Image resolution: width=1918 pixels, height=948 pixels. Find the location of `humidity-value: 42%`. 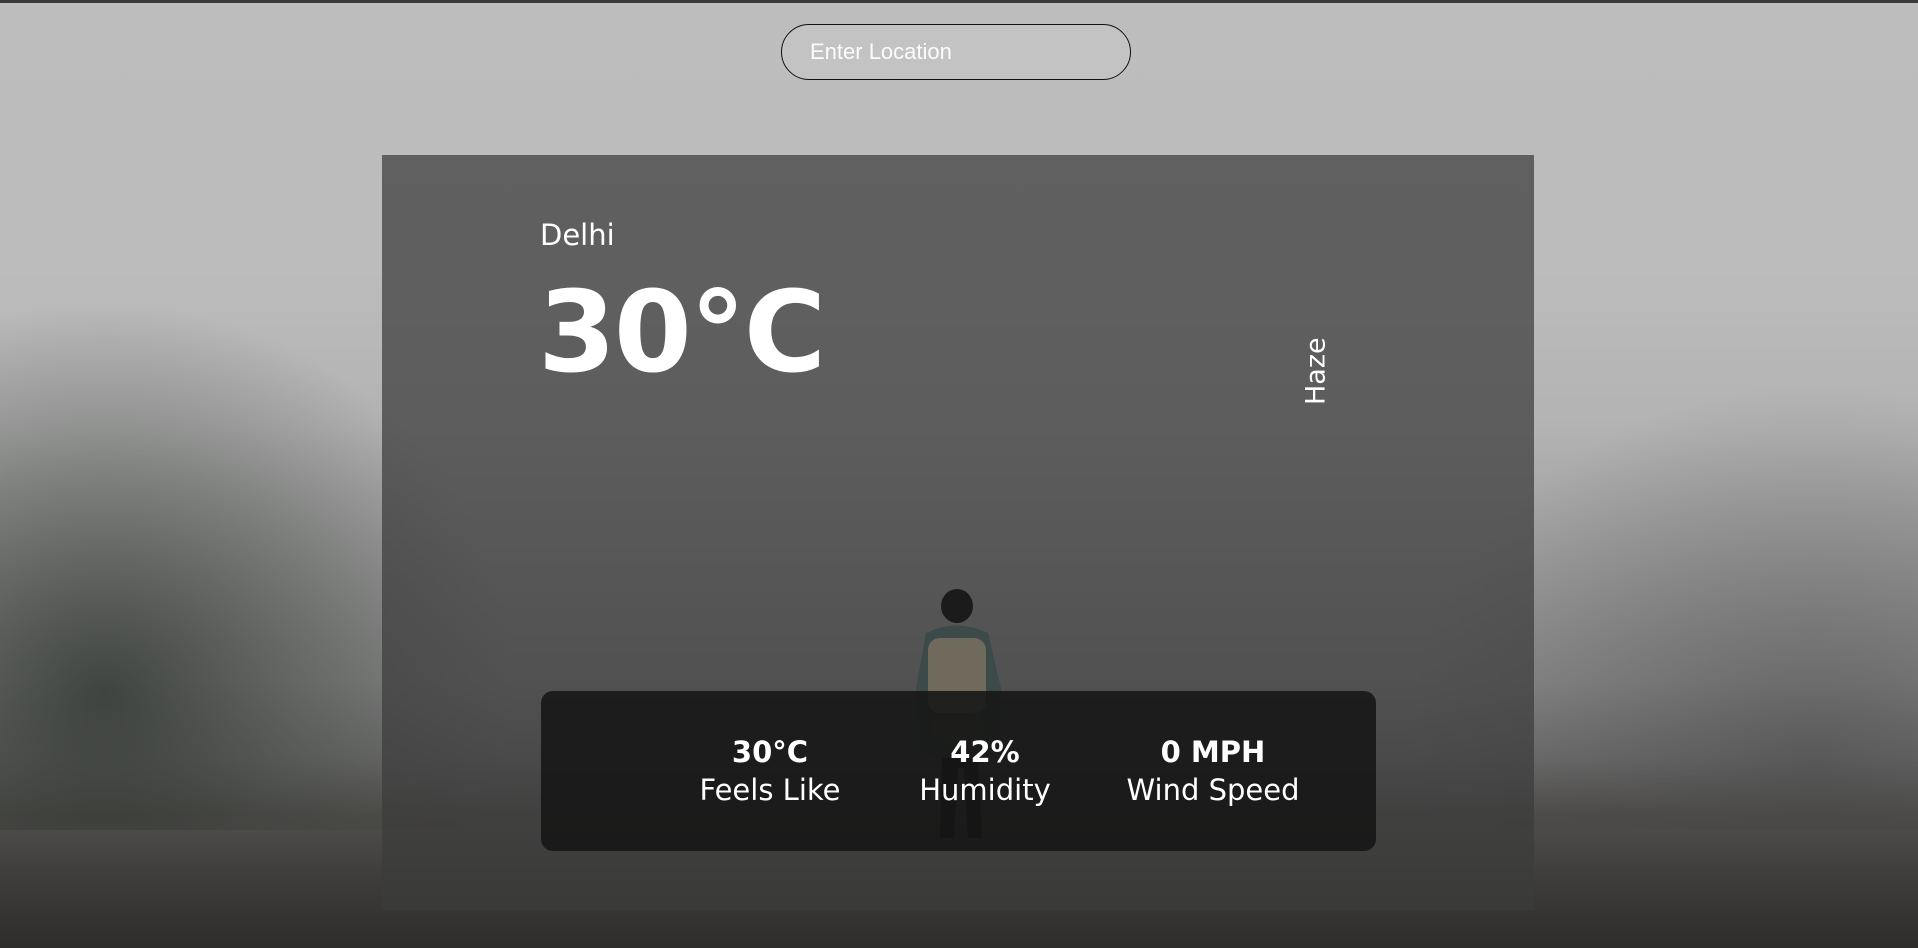

humidity-value: 42% is located at coordinates (985, 752).